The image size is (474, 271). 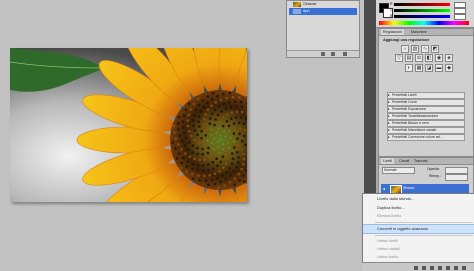 What do you see at coordinates (415, 49) in the screenshot?
I see `levels-icon: ▥` at bounding box center [415, 49].